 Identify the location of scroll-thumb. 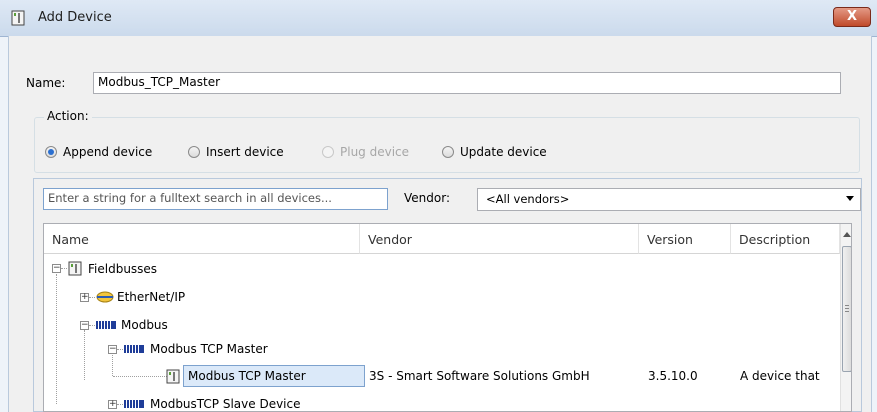
(846, 309).